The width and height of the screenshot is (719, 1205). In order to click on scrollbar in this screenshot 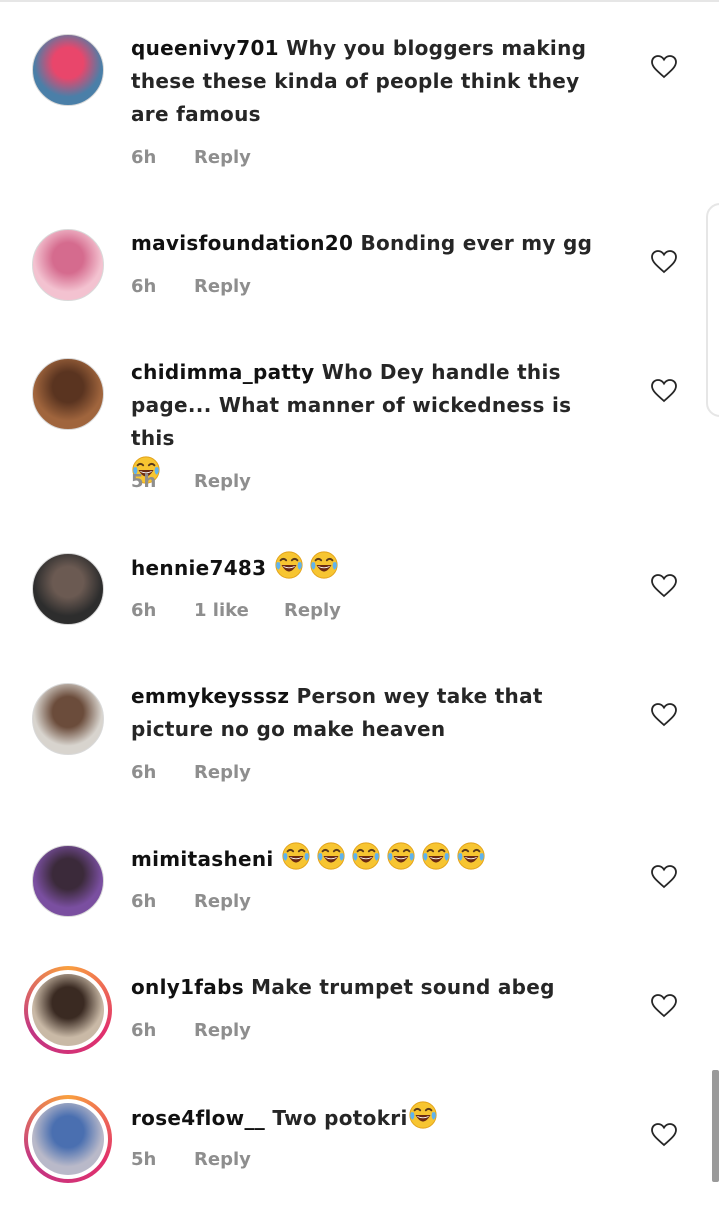, I will do `click(715, 1126)`.